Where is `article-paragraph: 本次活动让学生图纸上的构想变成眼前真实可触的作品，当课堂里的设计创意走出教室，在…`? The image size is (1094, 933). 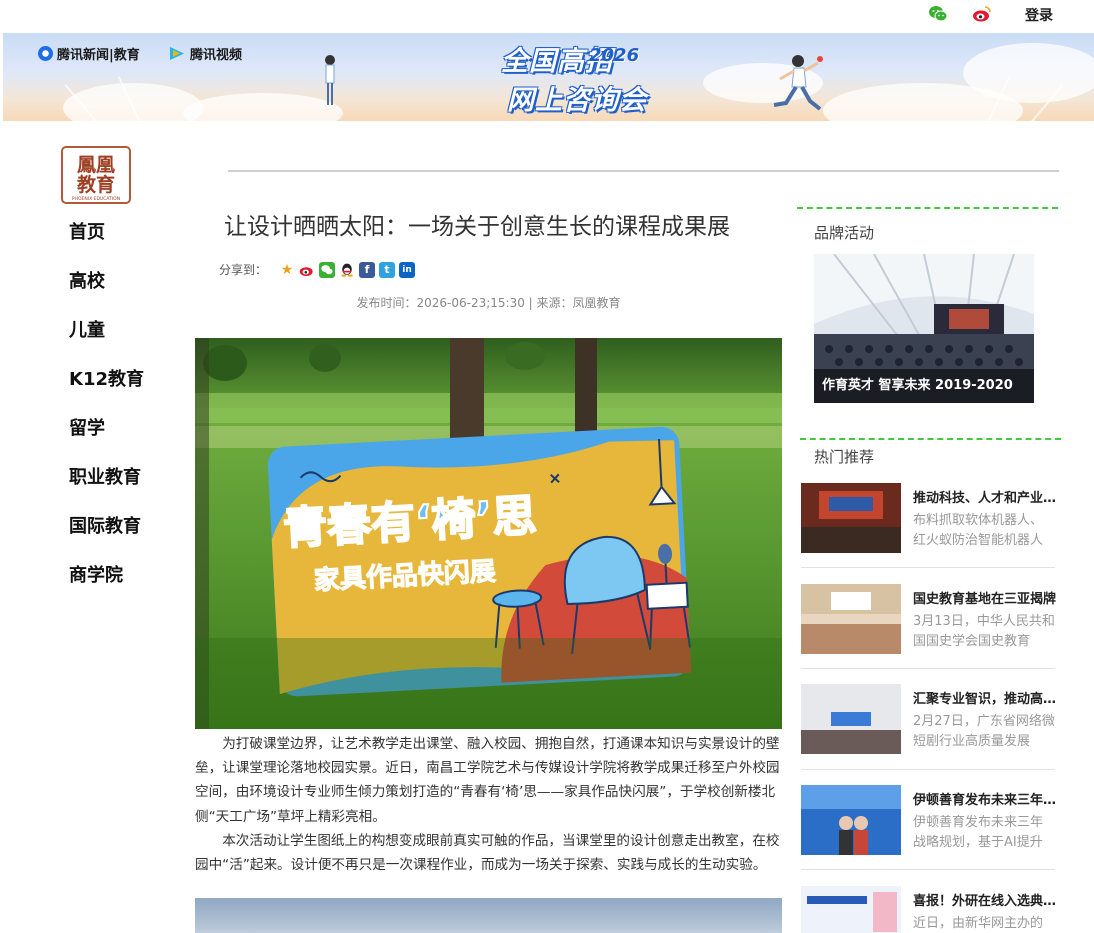
article-paragraph: 本次活动让学生图纸上的构想变成眼前真实可触的作品，当课堂里的设计创意走出教室，在… is located at coordinates (487, 853).